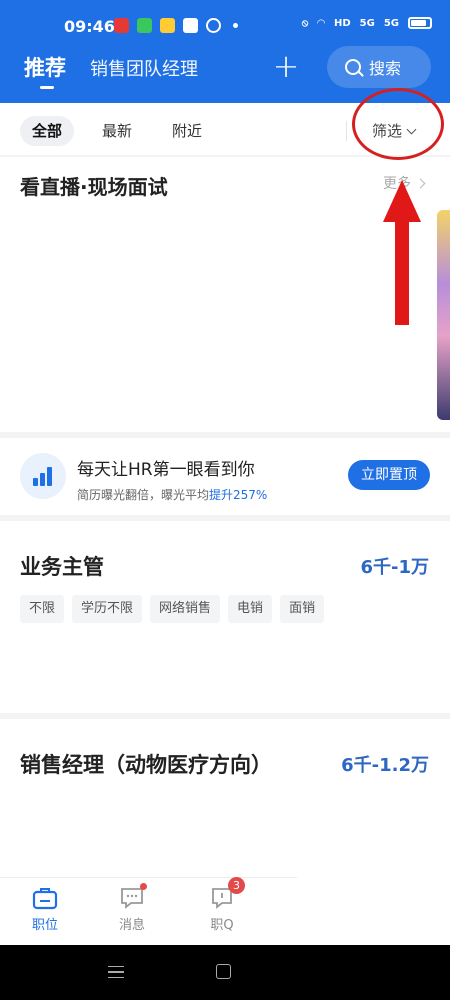 This screenshot has width=450, height=1000. What do you see at coordinates (398, 124) in the screenshot?
I see `annotation-circle` at bounding box center [398, 124].